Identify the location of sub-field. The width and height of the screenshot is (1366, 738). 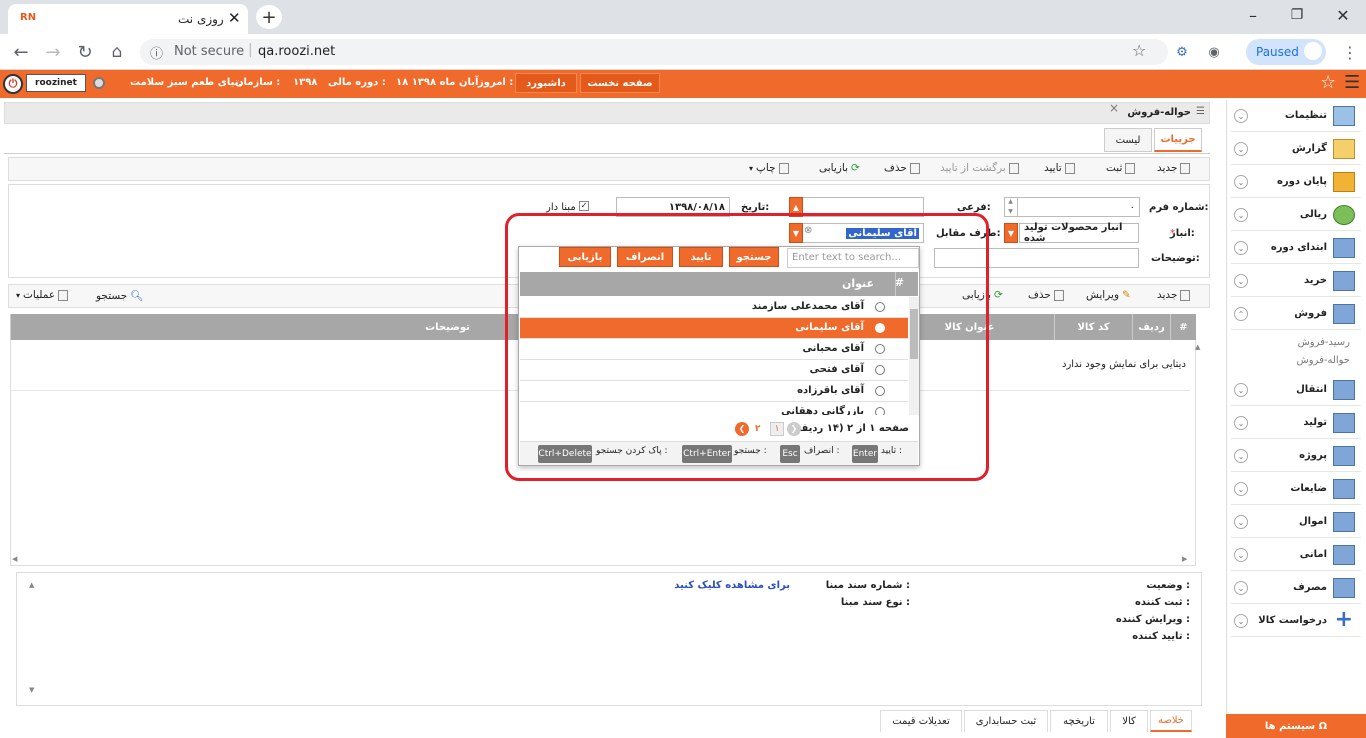
(863, 207).